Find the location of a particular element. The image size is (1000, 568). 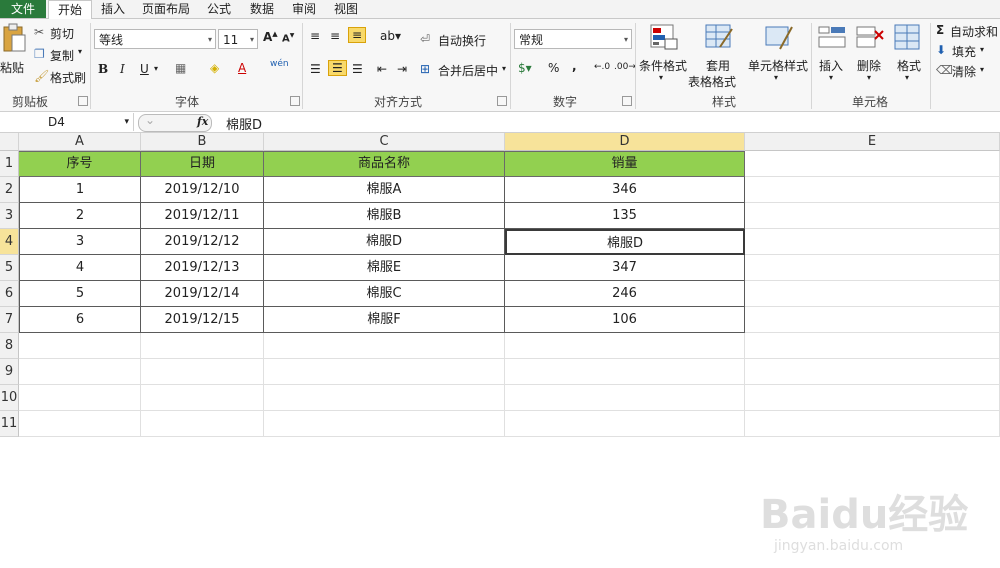

insert-cells-button: 插入 ▾ is located at coordinates (833, 56).